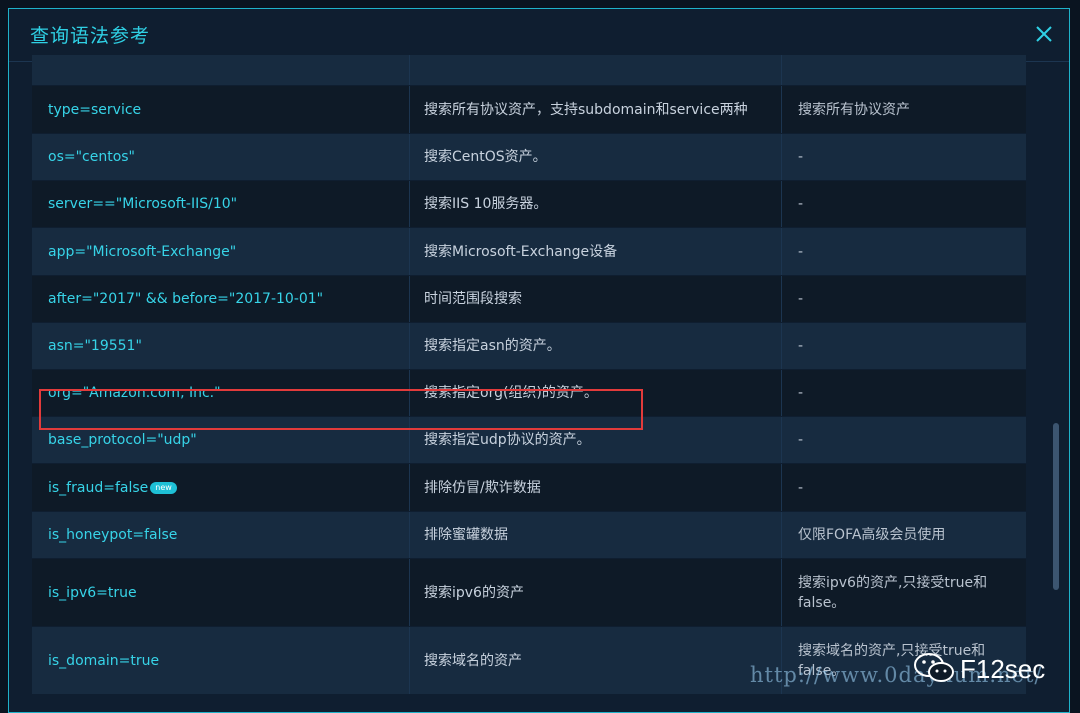 This screenshot has width=1080, height=713. What do you see at coordinates (221, 487) in the screenshot?
I see `syntax-cell: is_fraud=false new` at bounding box center [221, 487].